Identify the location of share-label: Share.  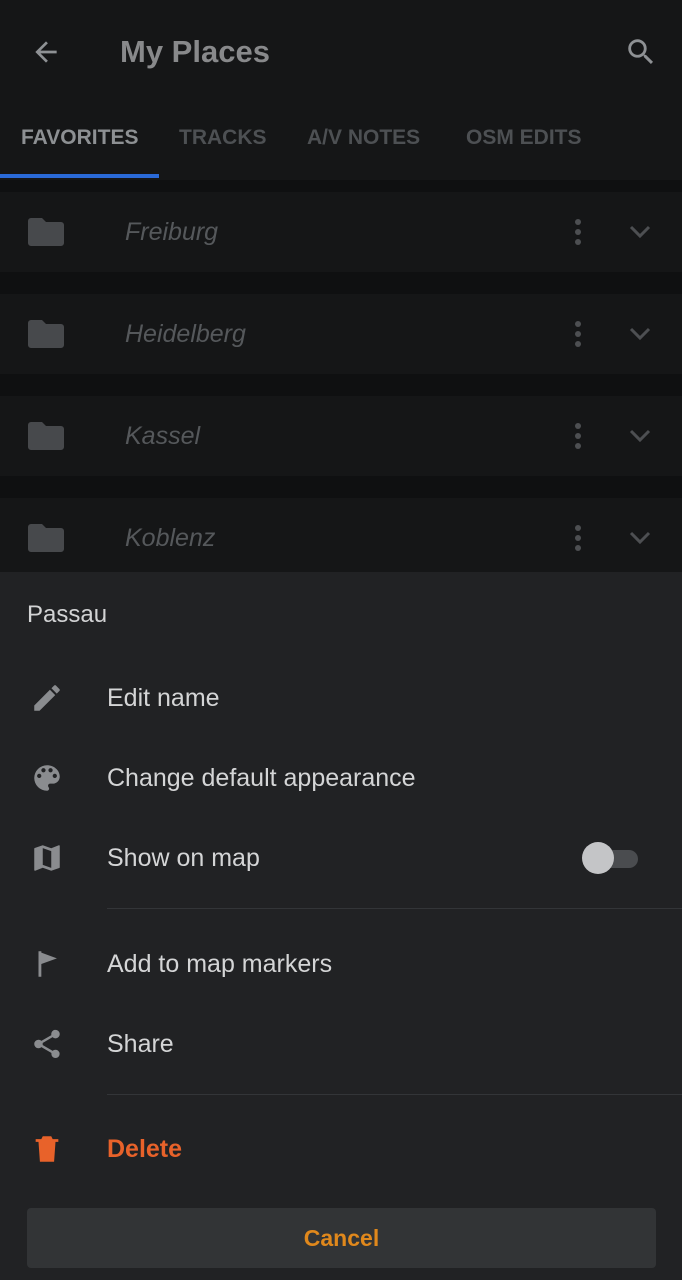
(140, 1044).